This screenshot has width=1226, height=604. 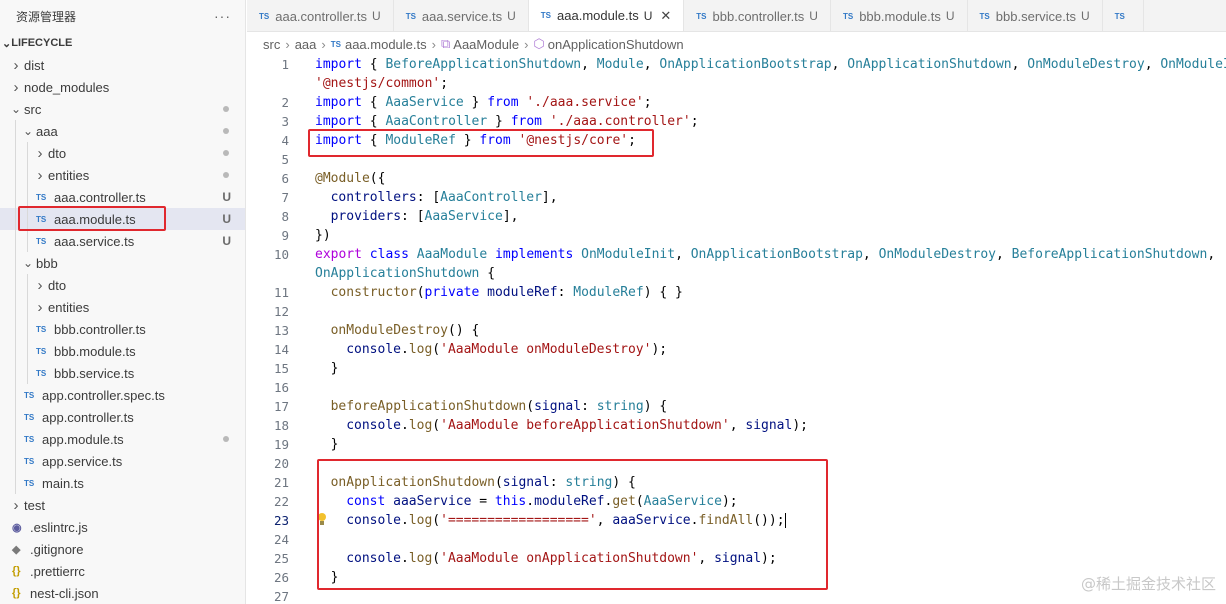 What do you see at coordinates (464, 330) in the screenshot?
I see `code-token: () {` at bounding box center [464, 330].